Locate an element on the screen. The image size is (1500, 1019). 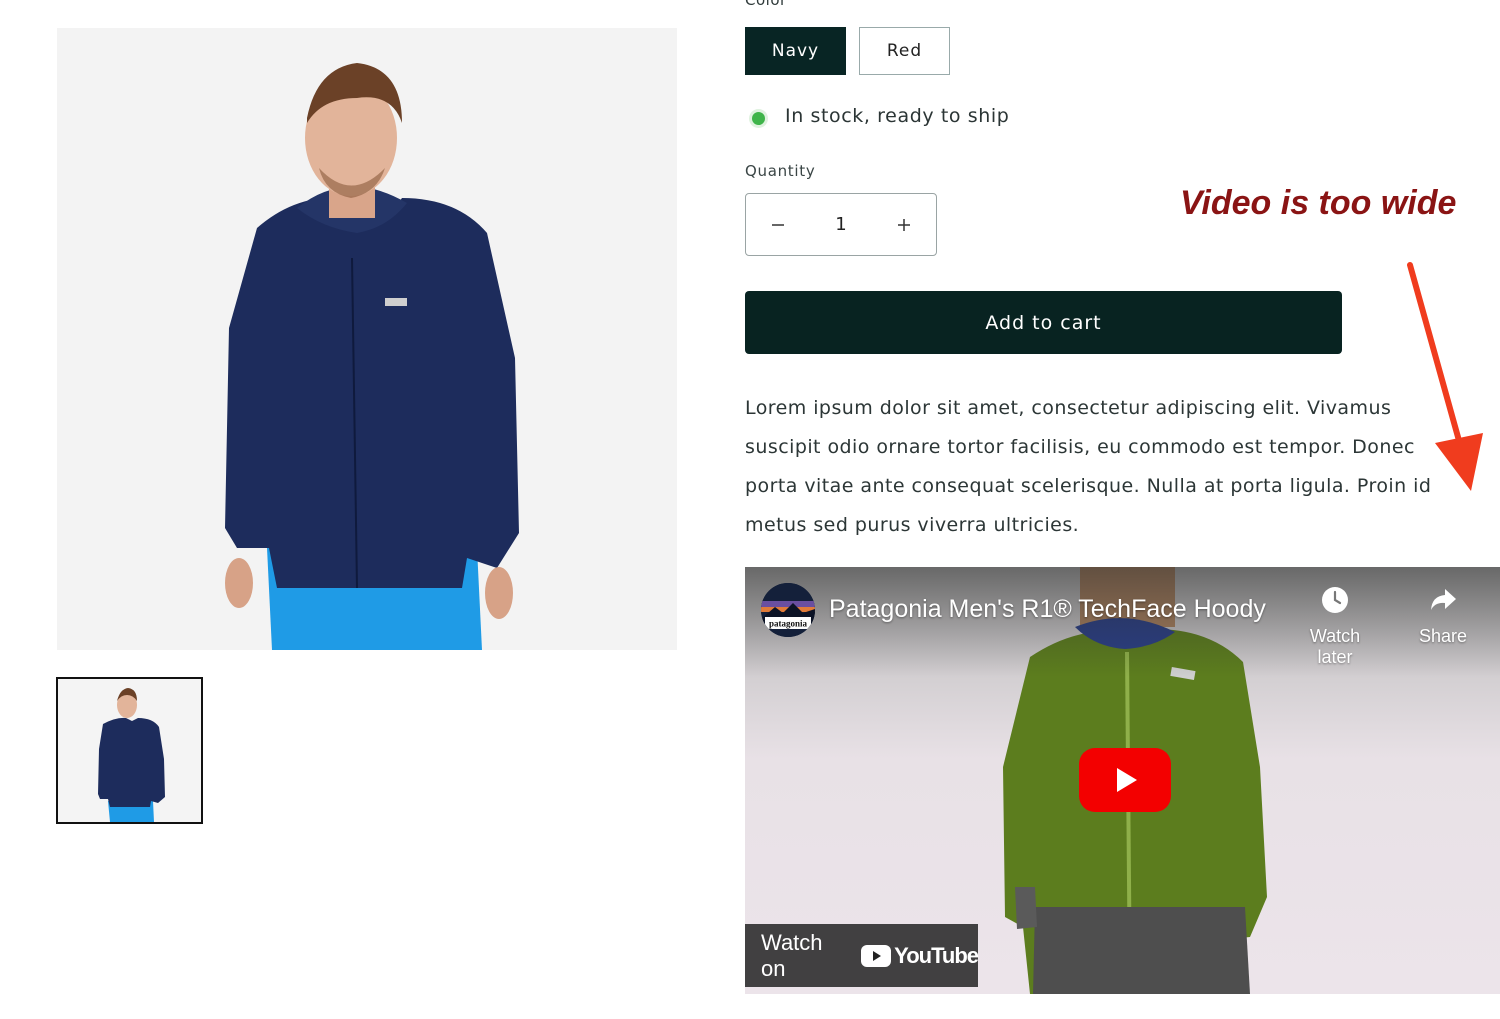
youtube-play-icon is located at coordinates (876, 955).